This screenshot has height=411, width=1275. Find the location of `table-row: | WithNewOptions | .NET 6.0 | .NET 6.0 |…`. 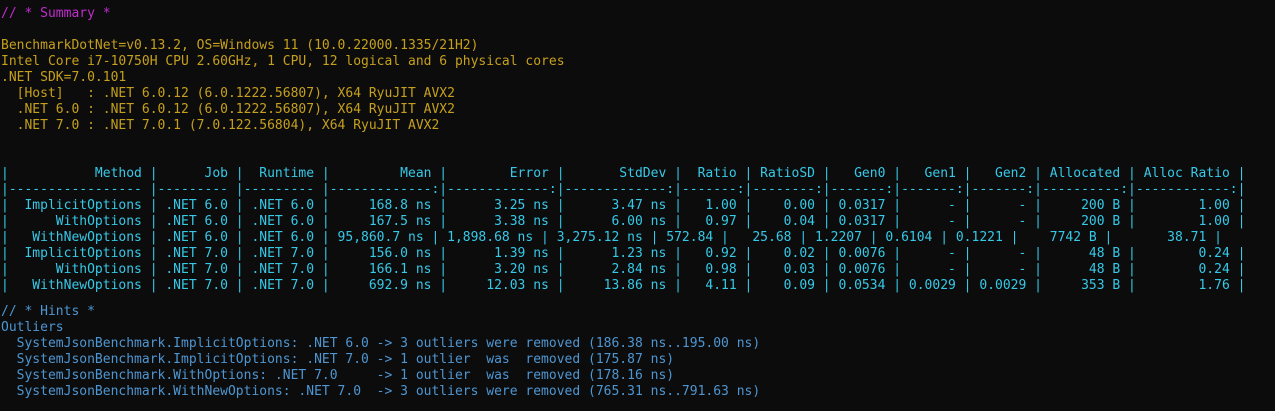

table-row: | WithNewOptions | .NET 6.0 | .NET 6.0 |… is located at coordinates (611, 237).